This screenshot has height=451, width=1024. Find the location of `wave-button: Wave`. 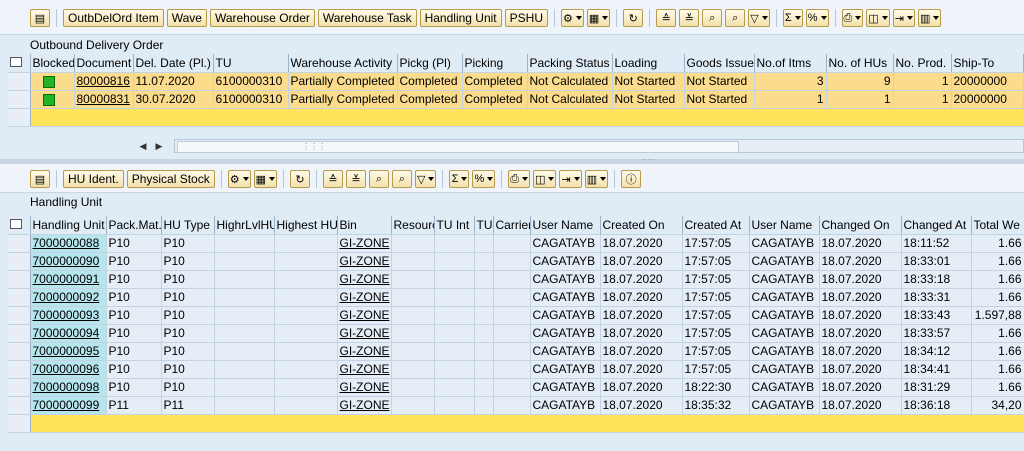

wave-button: Wave is located at coordinates (186, 18).